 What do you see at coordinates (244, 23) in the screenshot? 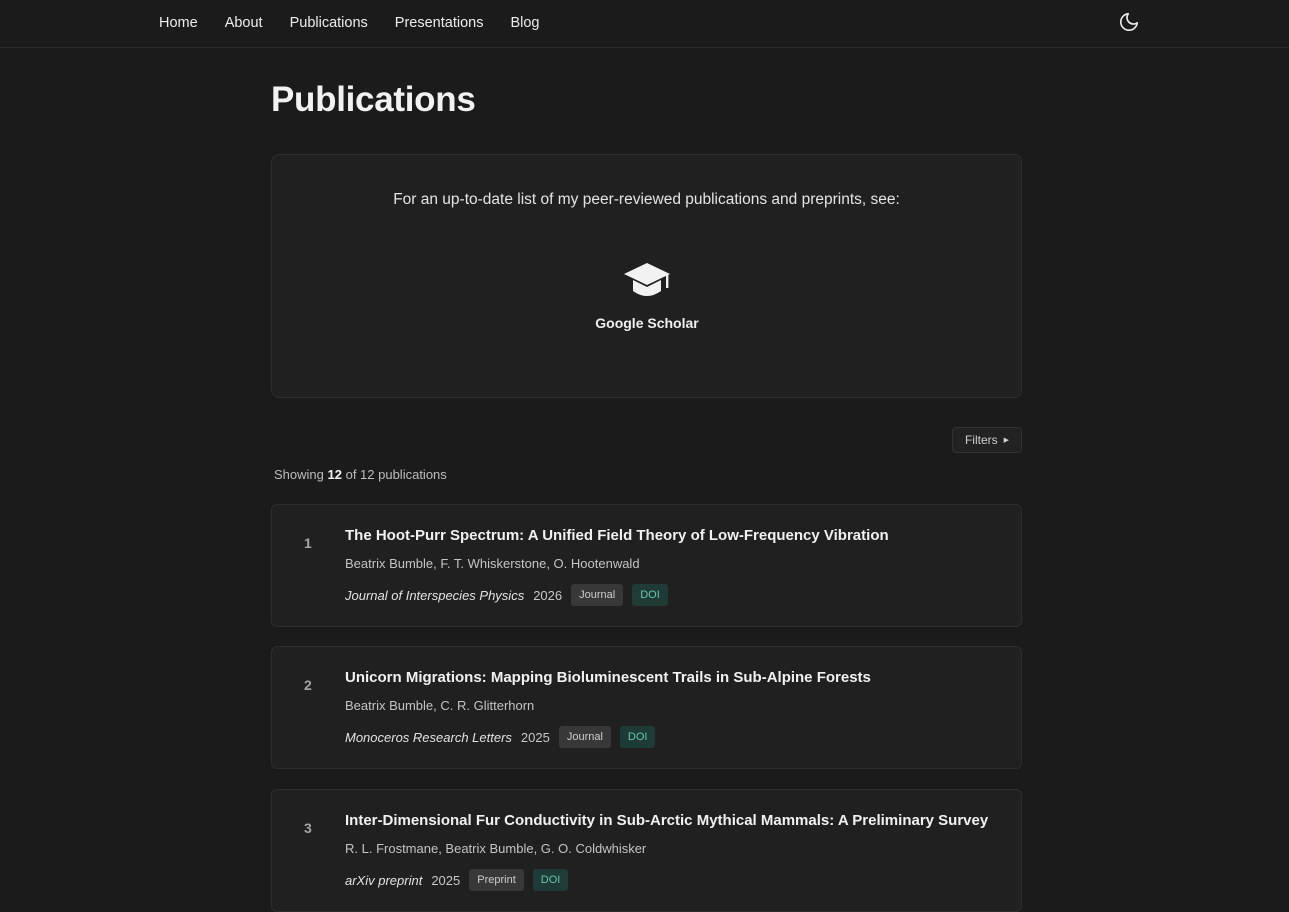
I see `nav-about: About` at bounding box center [244, 23].